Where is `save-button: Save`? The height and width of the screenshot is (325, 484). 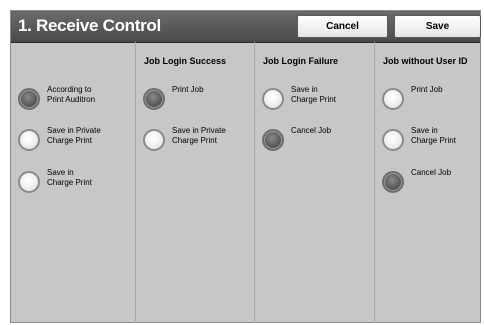 save-button: Save is located at coordinates (437, 26).